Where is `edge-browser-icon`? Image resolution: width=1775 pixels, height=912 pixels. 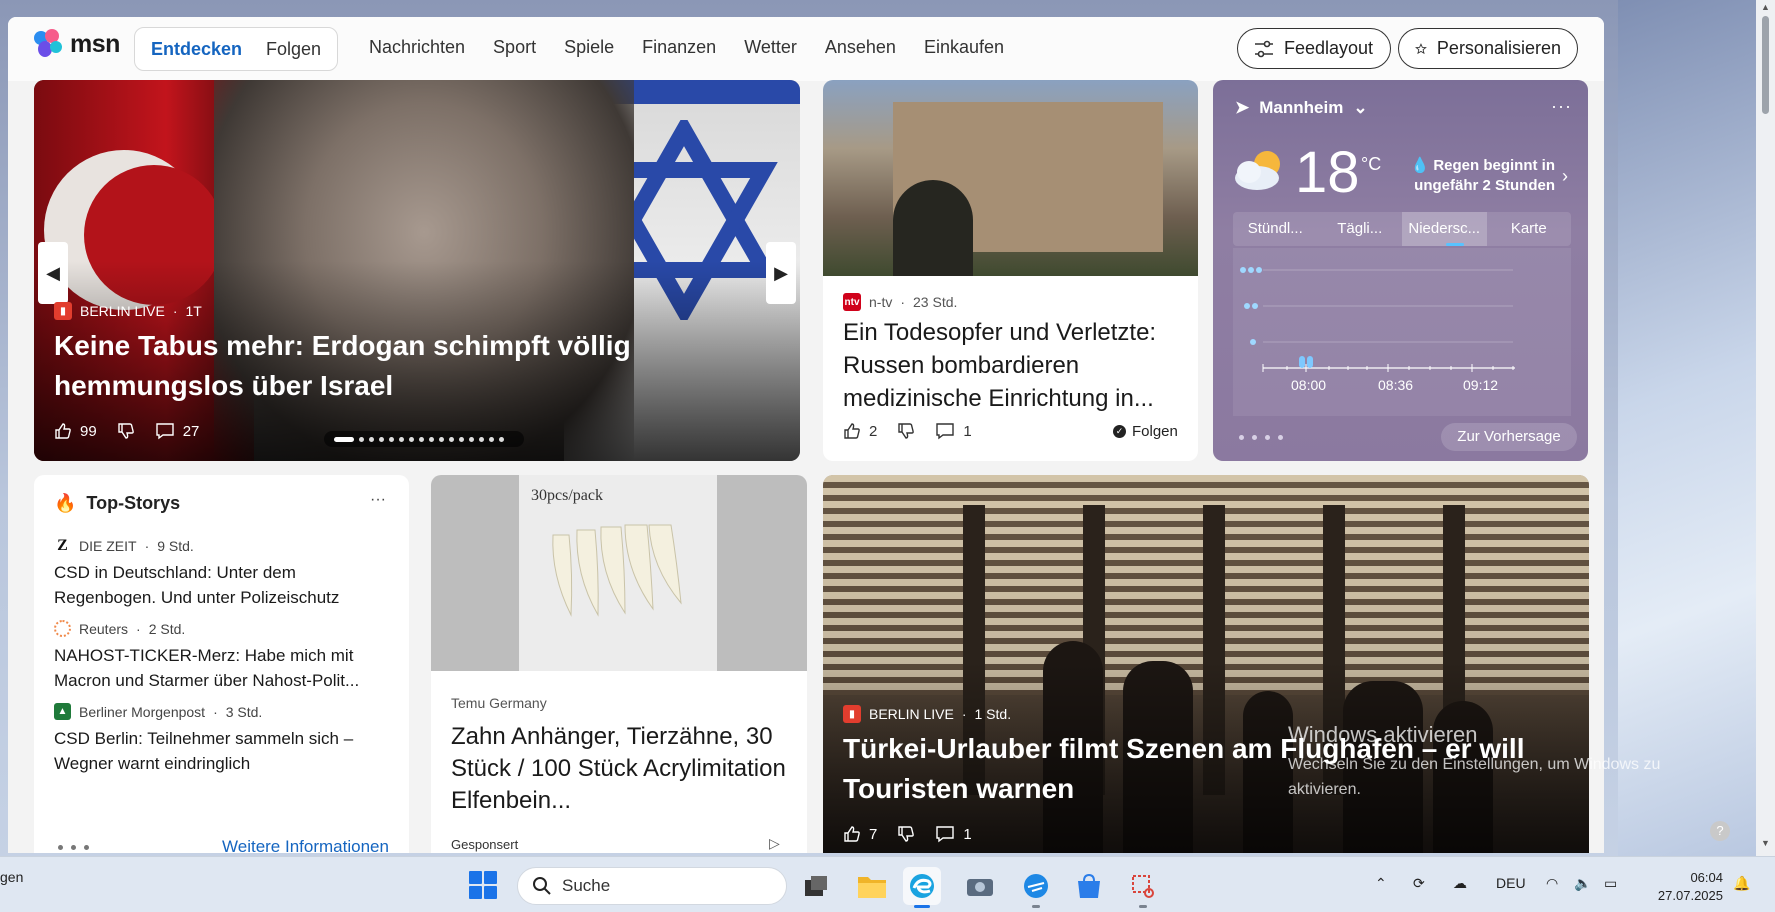 edge-browser-icon is located at coordinates (922, 887).